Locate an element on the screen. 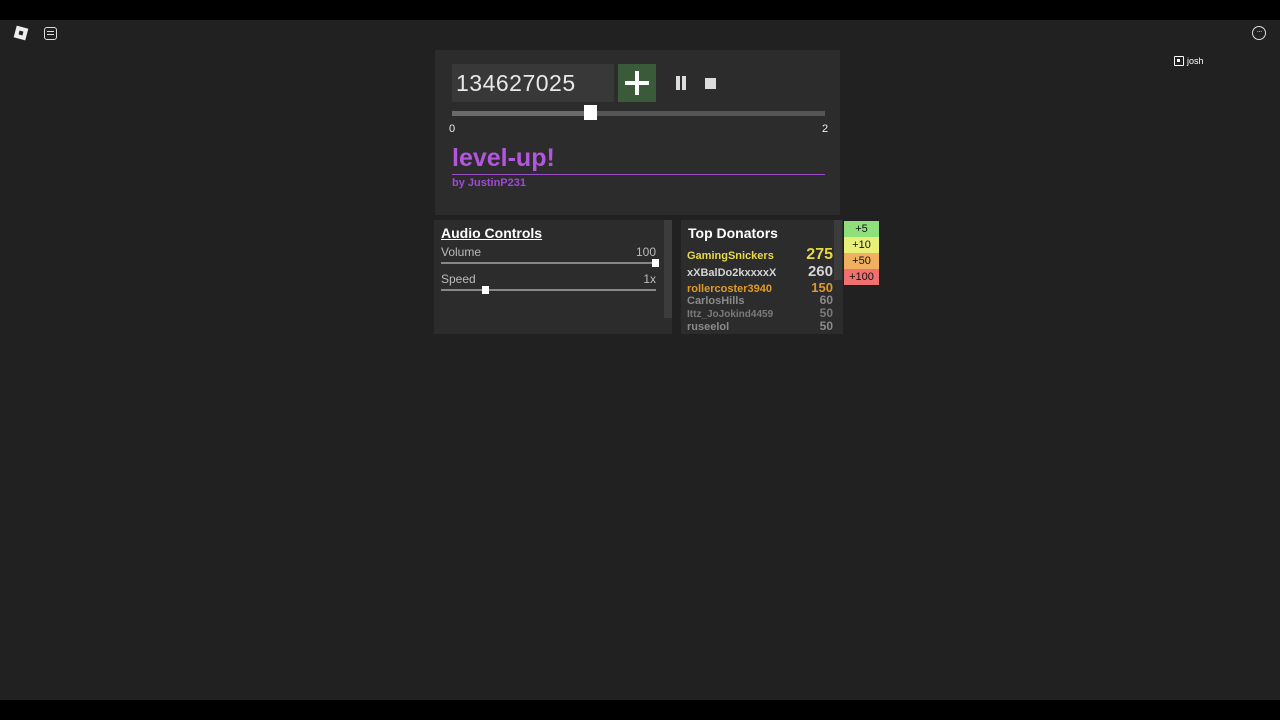 Image resolution: width=1280 pixels, height=720 pixels. stop-button is located at coordinates (710, 83).